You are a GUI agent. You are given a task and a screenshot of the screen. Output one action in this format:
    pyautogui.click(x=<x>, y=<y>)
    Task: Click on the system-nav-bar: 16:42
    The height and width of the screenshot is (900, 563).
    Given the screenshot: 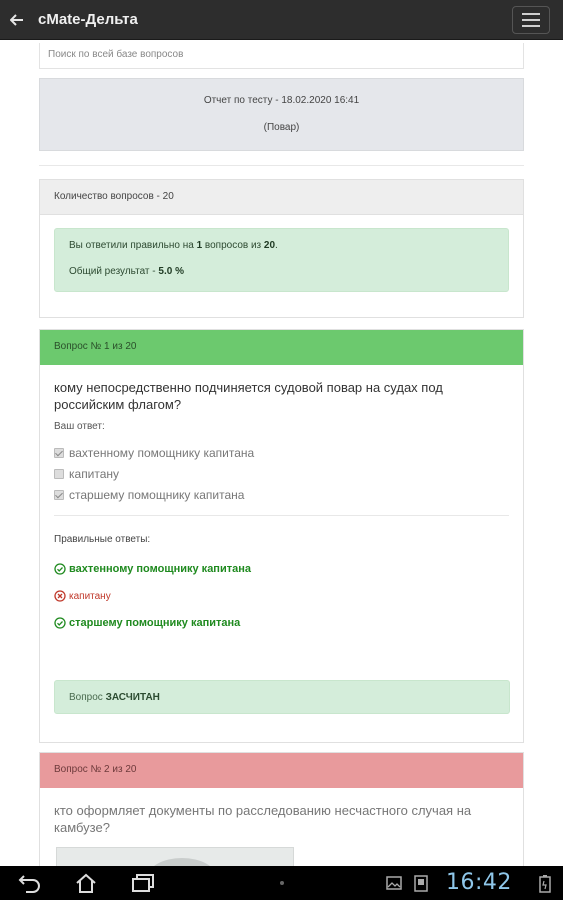 What is the action you would take?
    pyautogui.click(x=281, y=883)
    